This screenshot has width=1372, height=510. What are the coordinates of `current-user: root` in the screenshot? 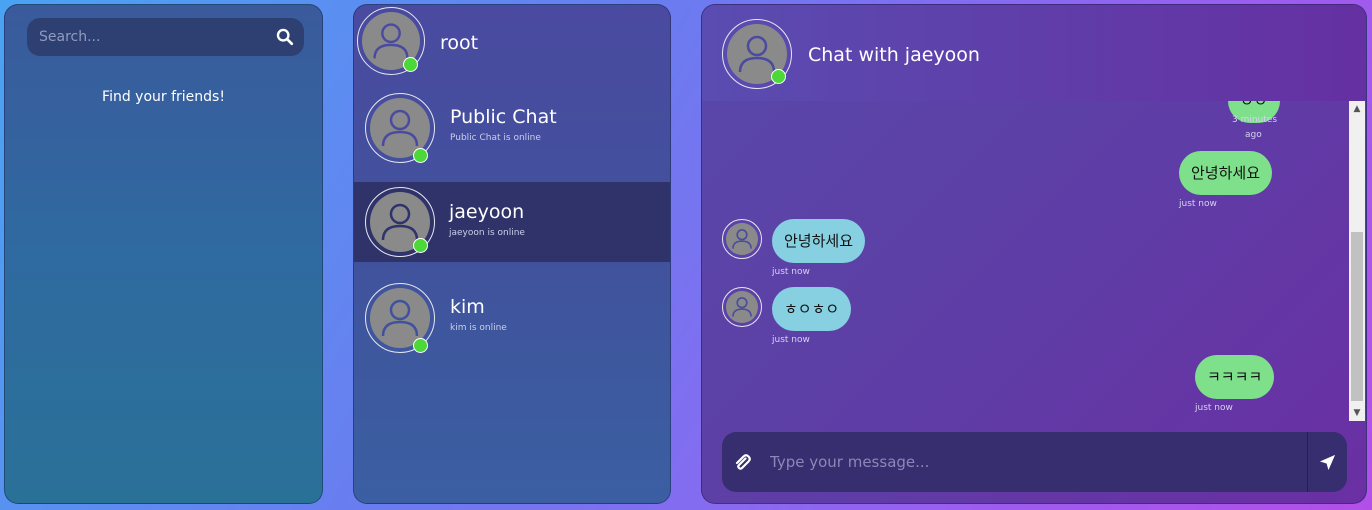 It's located at (512, 45).